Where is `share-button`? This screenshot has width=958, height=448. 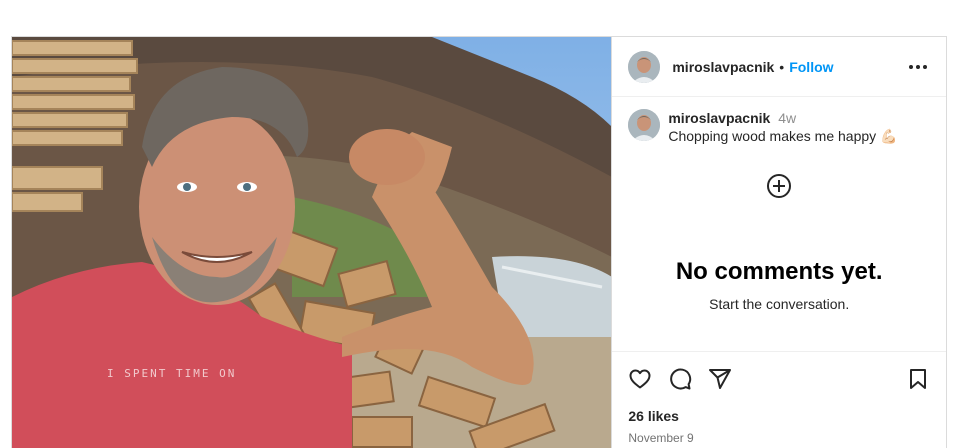 share-button is located at coordinates (720, 379).